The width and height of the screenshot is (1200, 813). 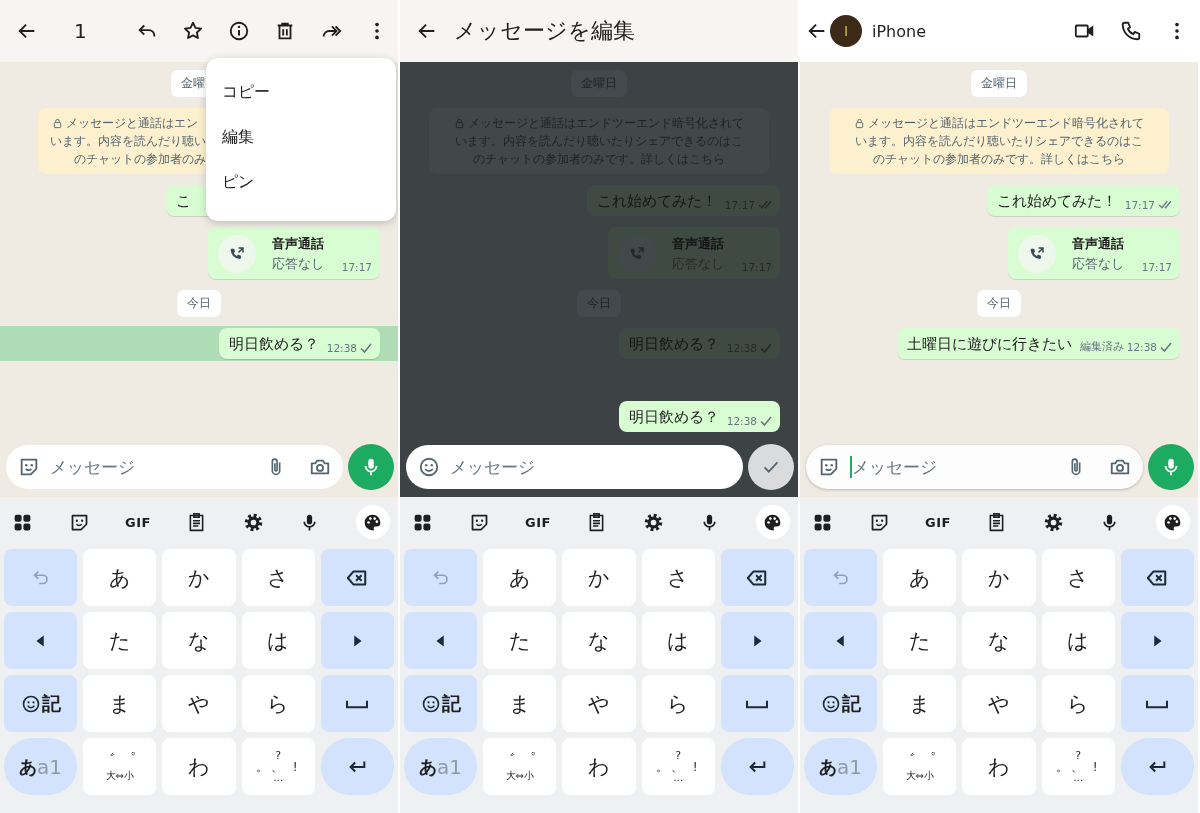 I want to click on notice-text: います。内容を読んだり聴い, so click(x=128, y=141).